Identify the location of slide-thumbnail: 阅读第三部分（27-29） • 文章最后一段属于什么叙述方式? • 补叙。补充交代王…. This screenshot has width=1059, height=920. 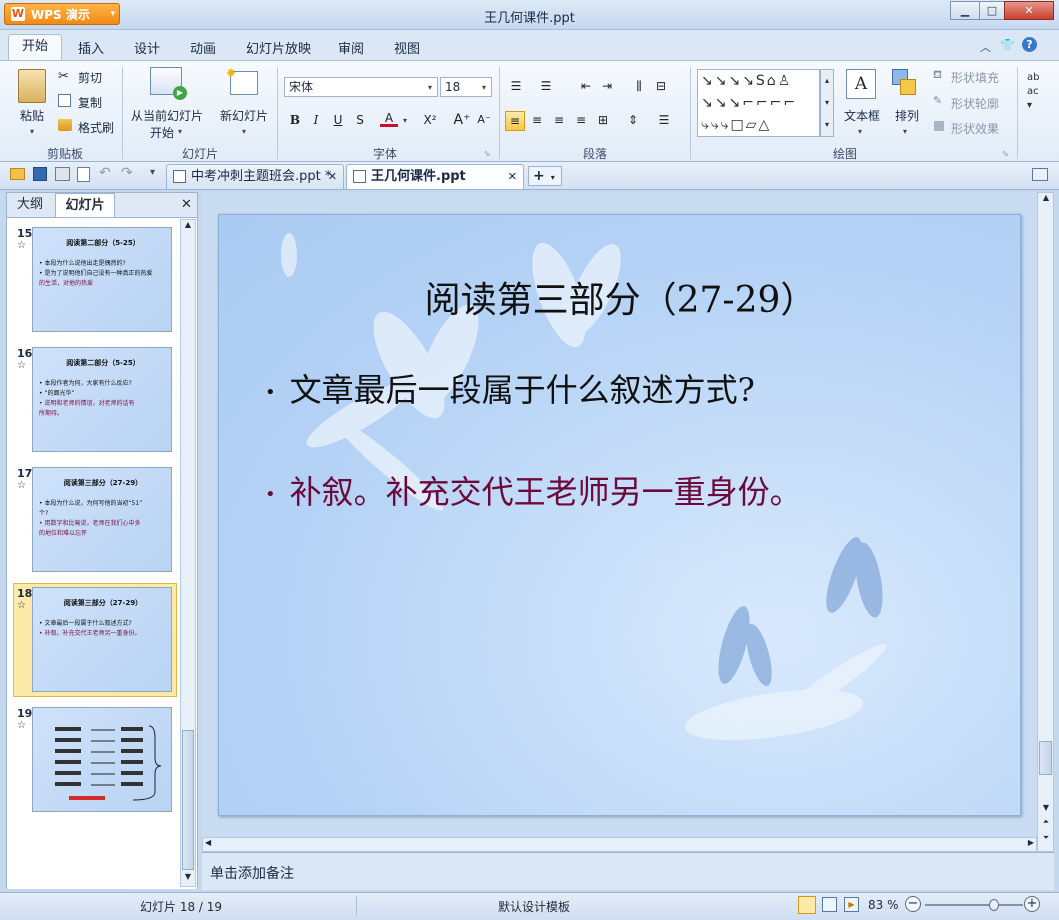
(102, 639).